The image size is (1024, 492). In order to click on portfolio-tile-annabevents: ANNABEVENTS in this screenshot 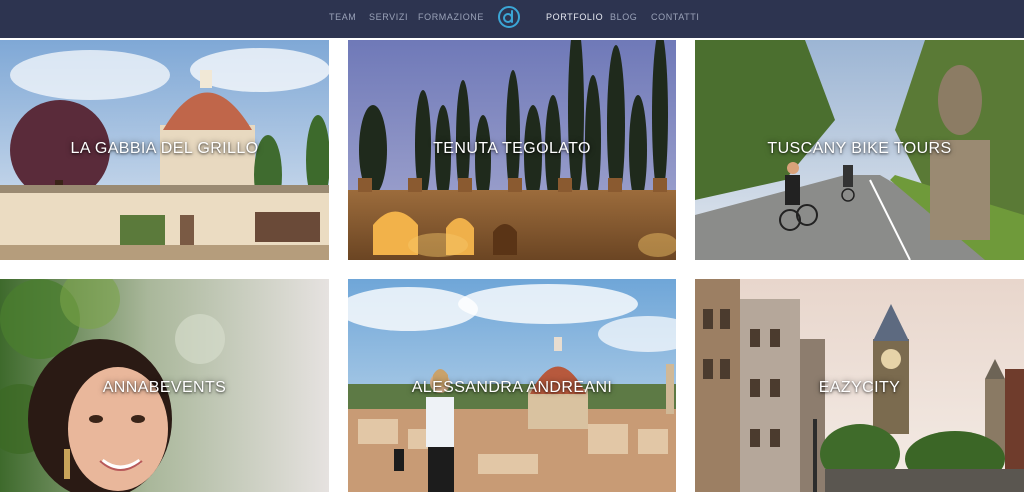, I will do `click(164, 385)`.